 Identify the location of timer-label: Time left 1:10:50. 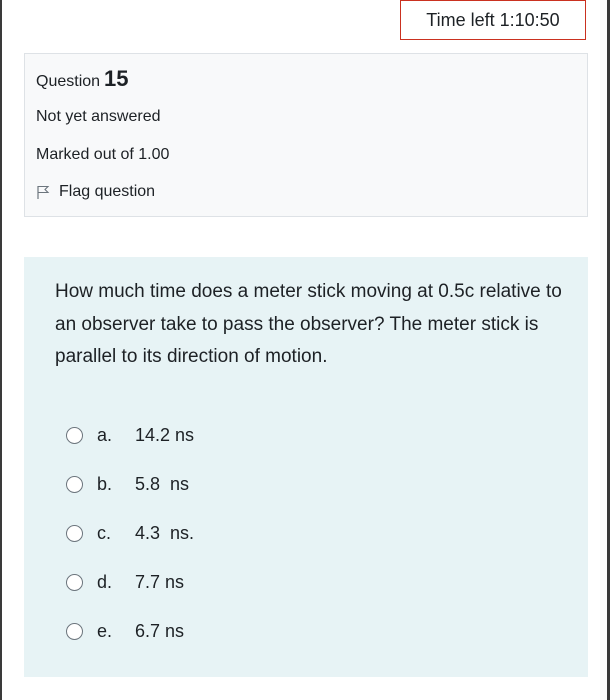
(493, 19).